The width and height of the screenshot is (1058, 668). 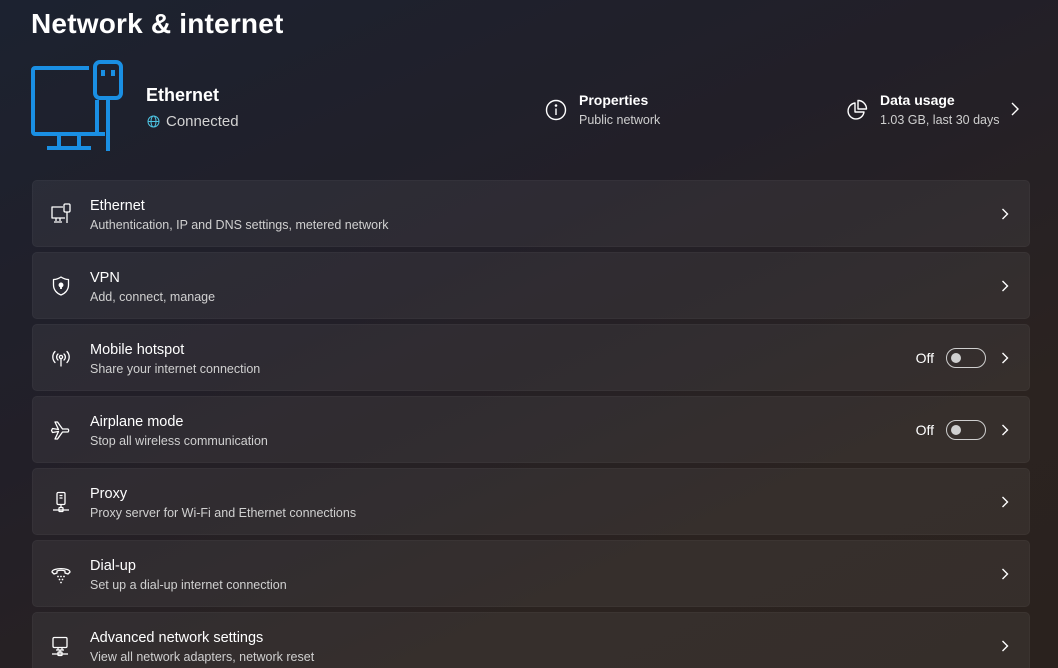 I want to click on item-subtitle: Share your internet connection, so click(x=175, y=369).